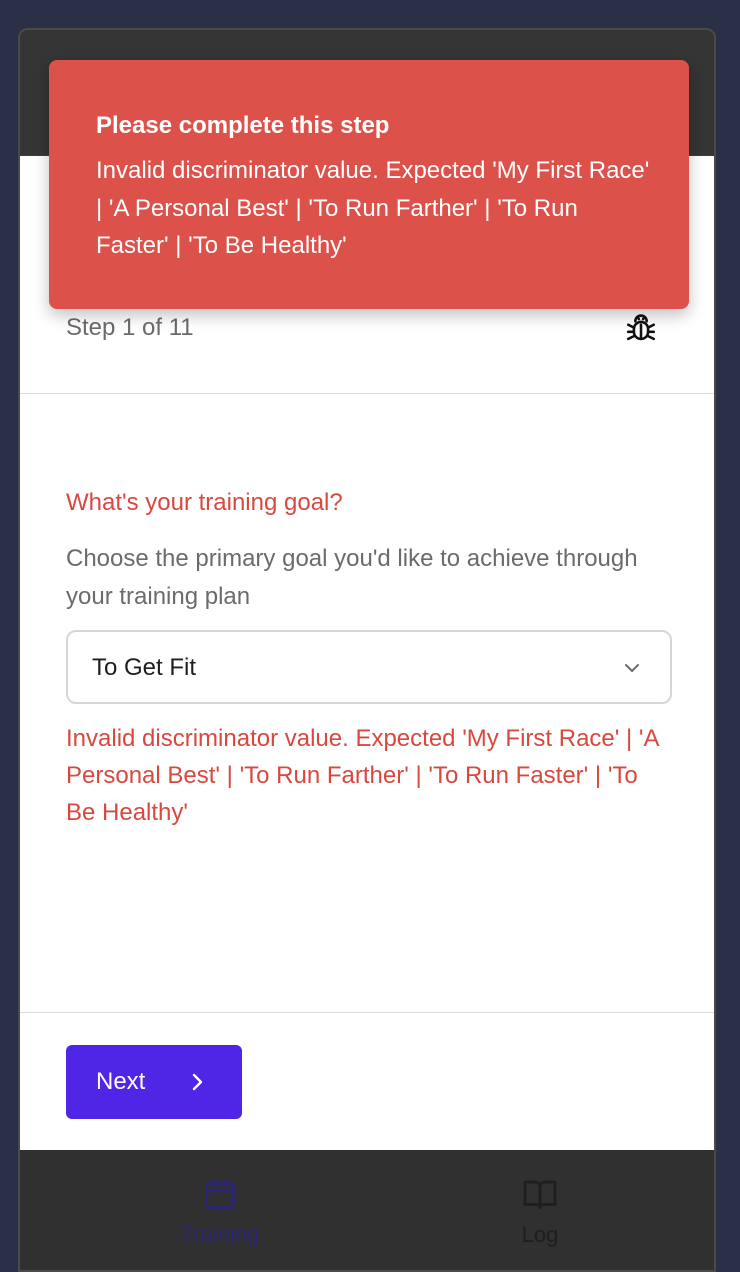 The height and width of the screenshot is (1272, 740). What do you see at coordinates (220, 1216) in the screenshot?
I see `tab-training: Training` at bounding box center [220, 1216].